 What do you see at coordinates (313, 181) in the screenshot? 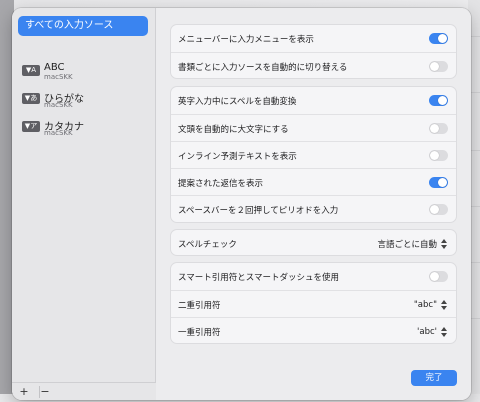
I see `setting-row: 提案された返信を表示` at bounding box center [313, 181].